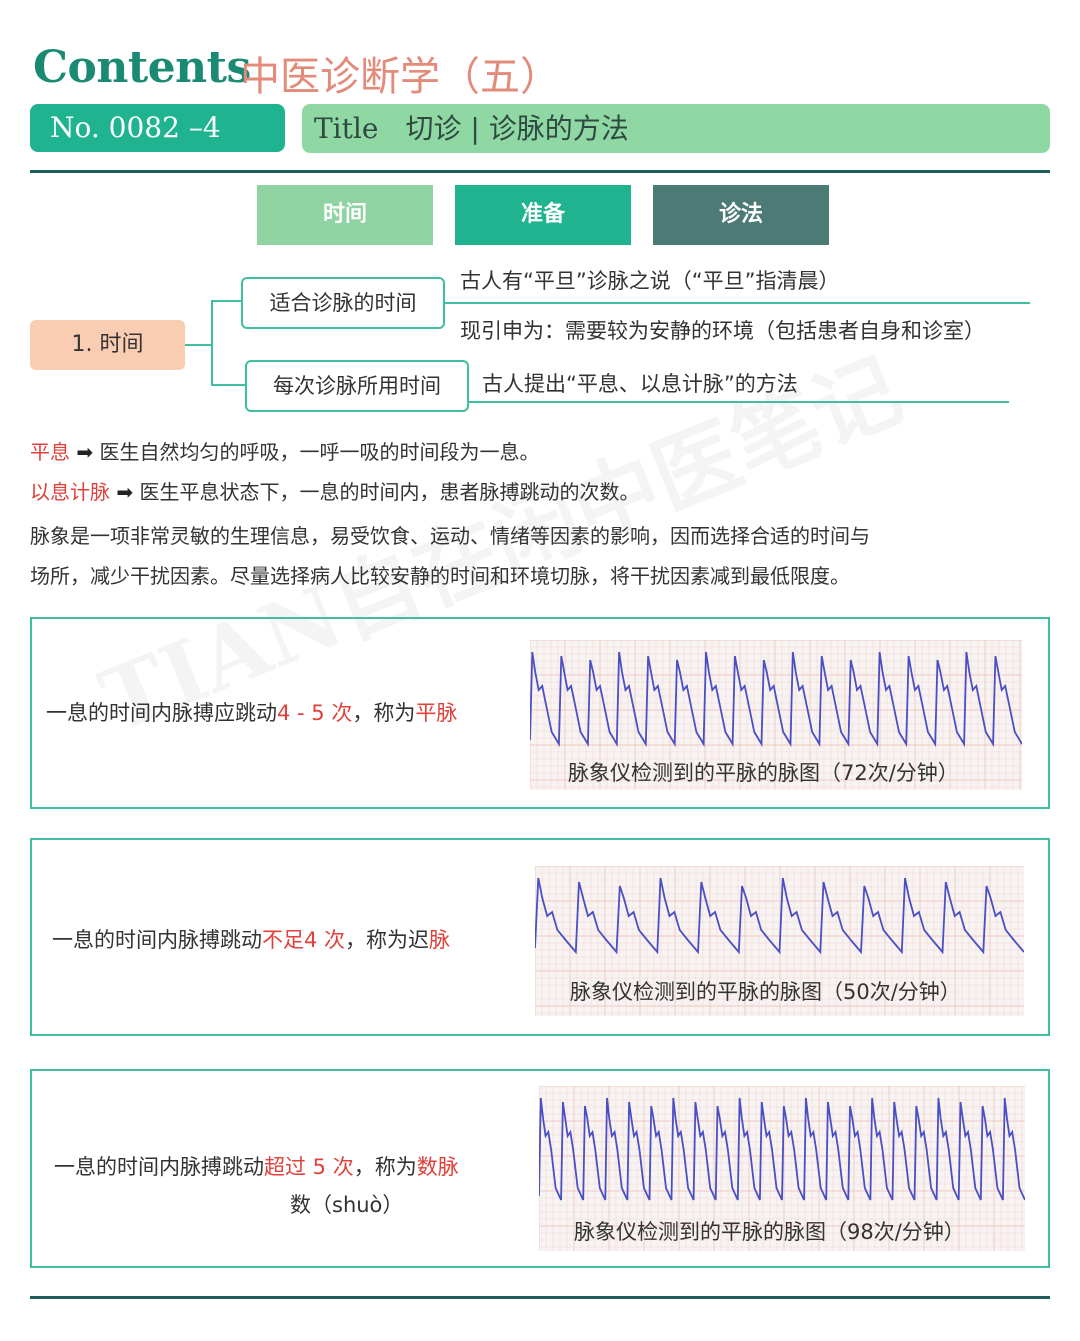  What do you see at coordinates (343, 303) in the screenshot?
I see `branch-suitable-time: 适合诊脉的时间` at bounding box center [343, 303].